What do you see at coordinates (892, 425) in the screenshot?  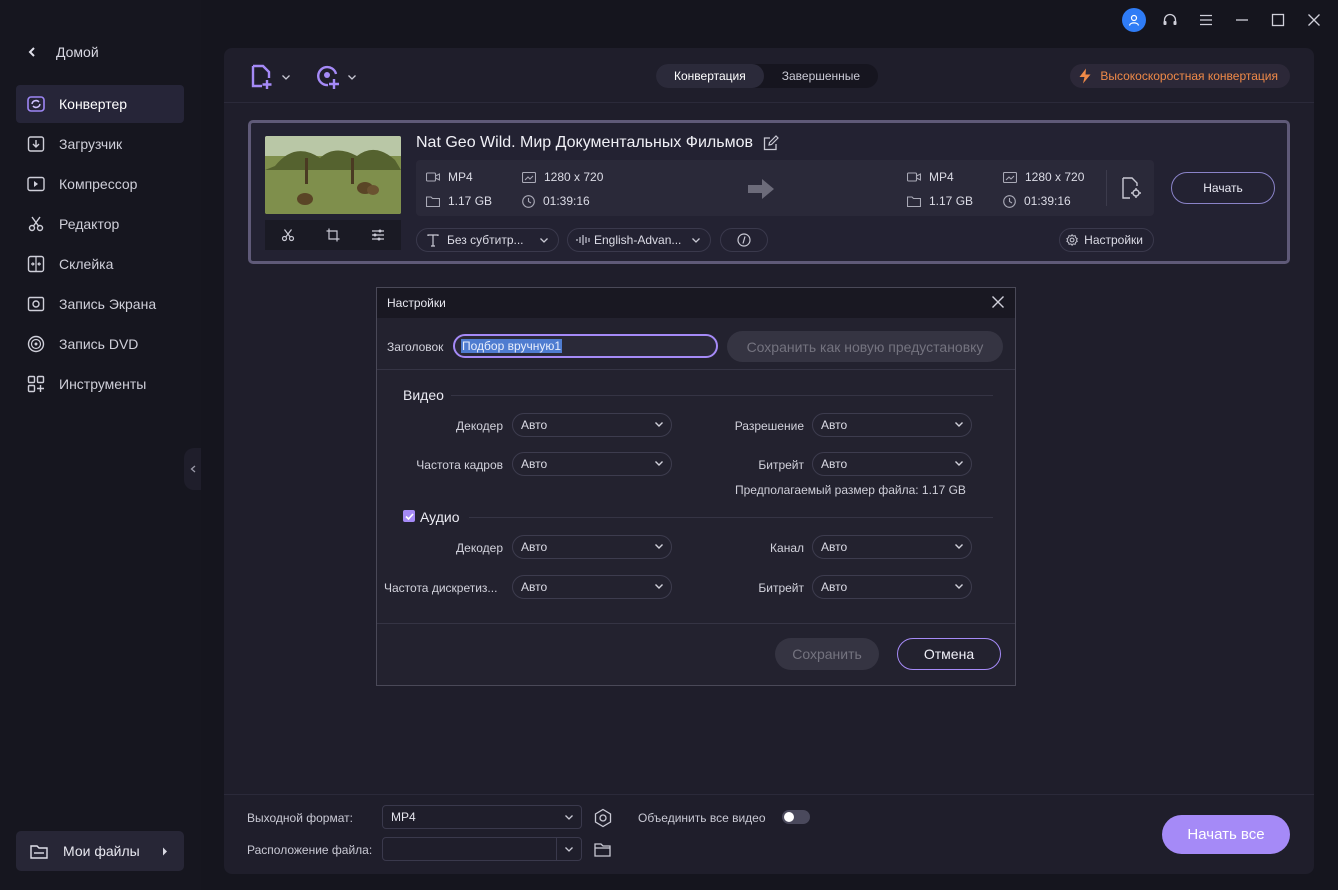 I see `video-resolution-select: Авто` at bounding box center [892, 425].